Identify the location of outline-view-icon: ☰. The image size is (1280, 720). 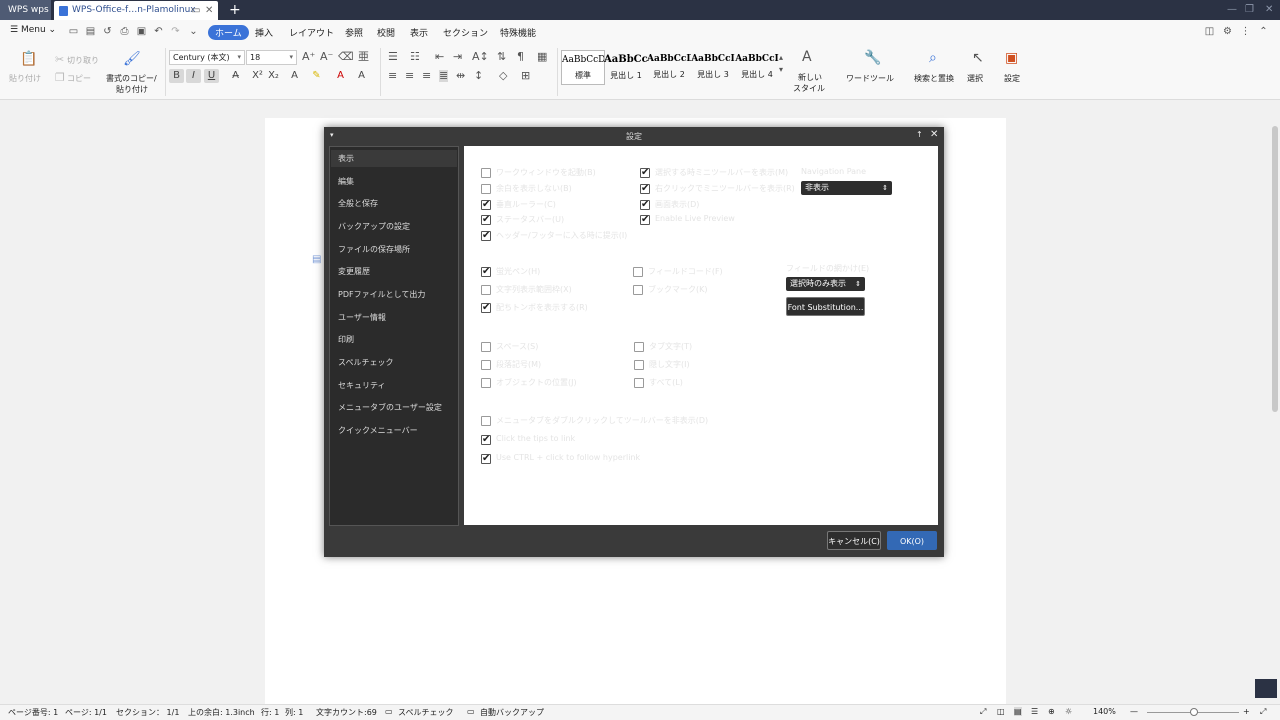
(1034, 711).